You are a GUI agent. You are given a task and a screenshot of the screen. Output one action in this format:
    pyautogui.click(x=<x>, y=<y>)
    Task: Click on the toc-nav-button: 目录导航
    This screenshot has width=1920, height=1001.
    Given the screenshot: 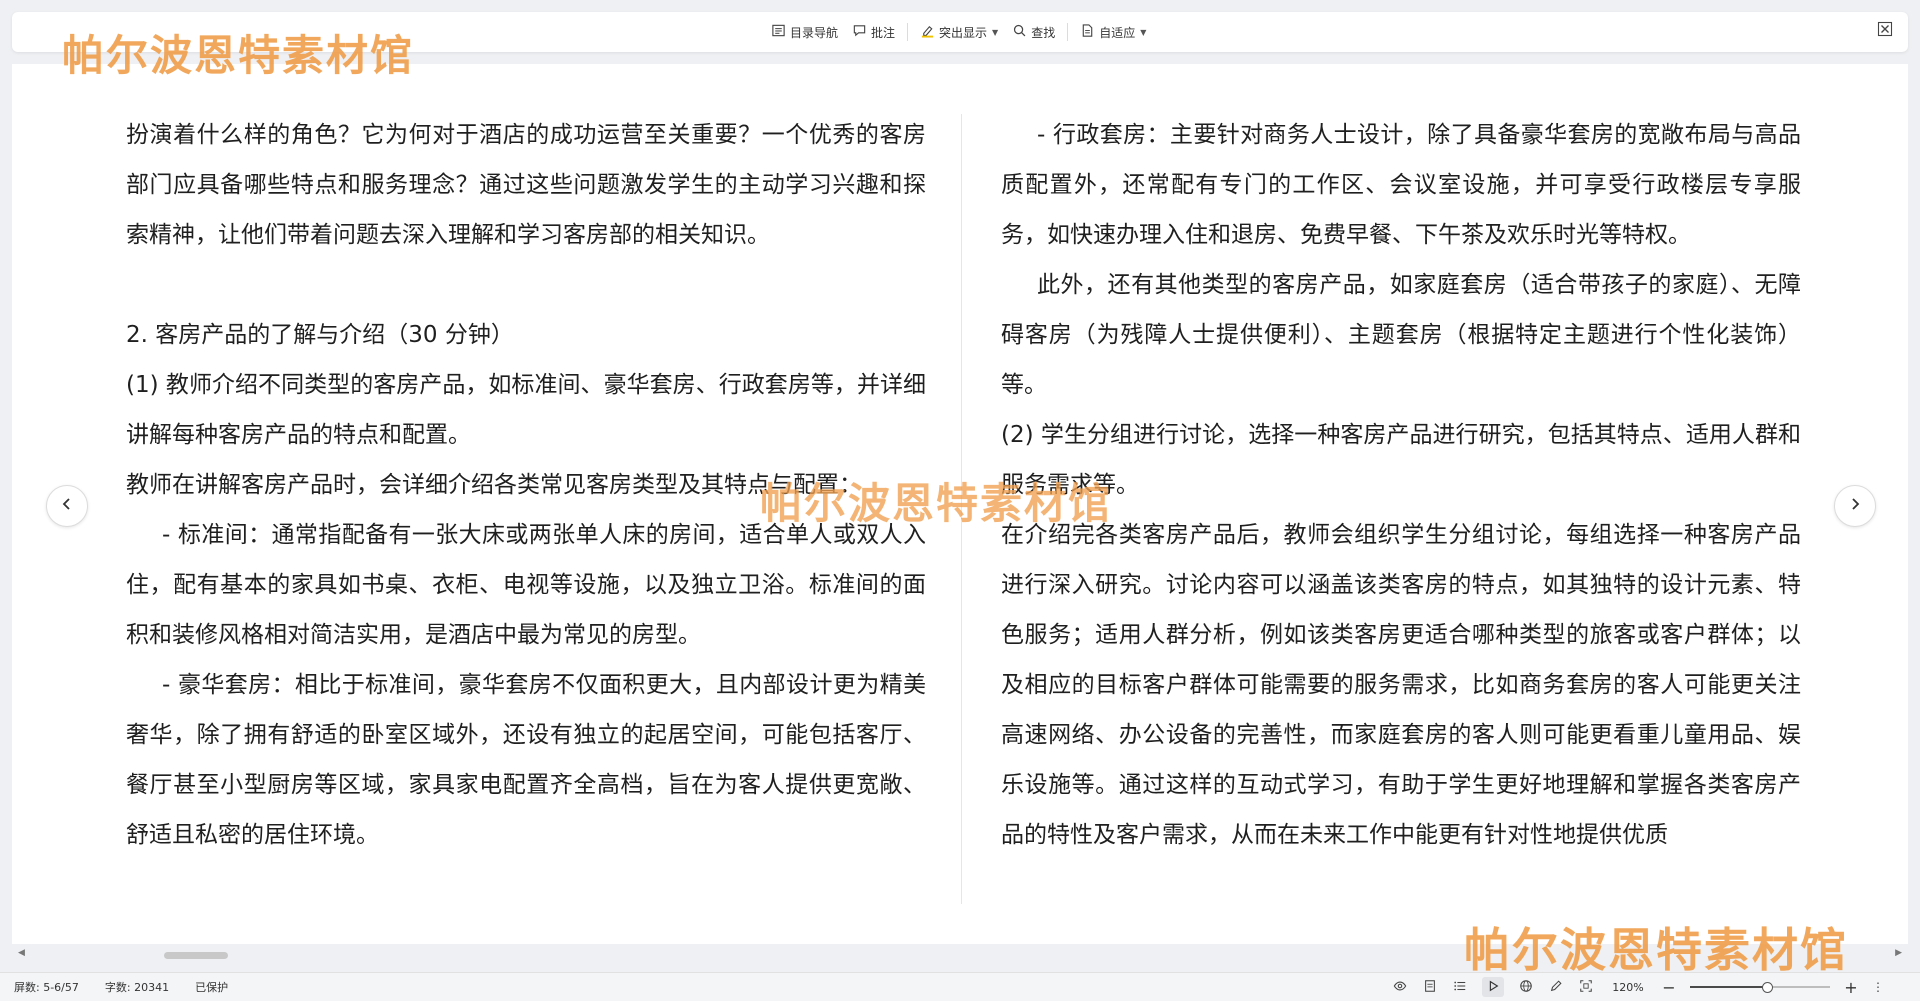 What is the action you would take?
    pyautogui.click(x=804, y=32)
    